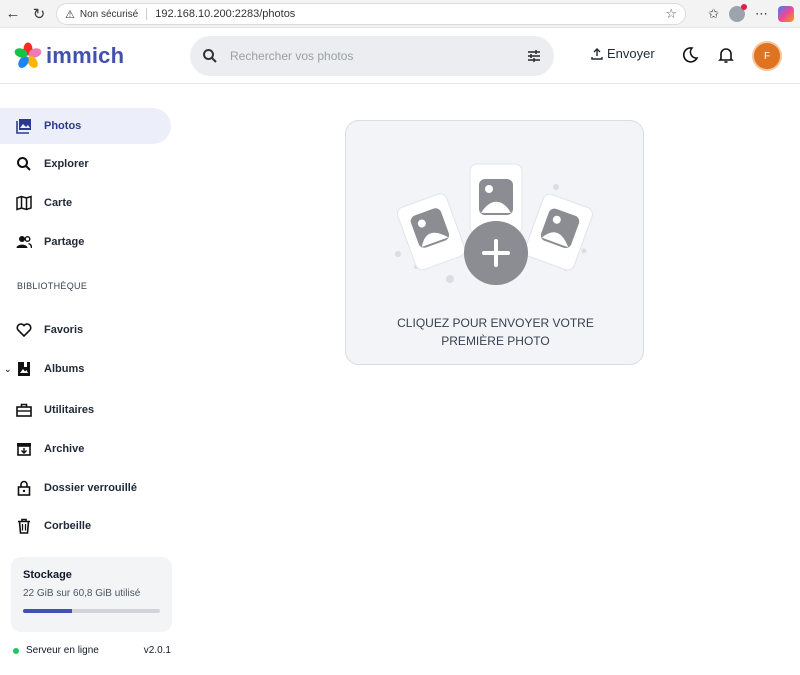  What do you see at coordinates (52, 286) in the screenshot?
I see `library-section-label: BIBLIOTHÈQUE` at bounding box center [52, 286].